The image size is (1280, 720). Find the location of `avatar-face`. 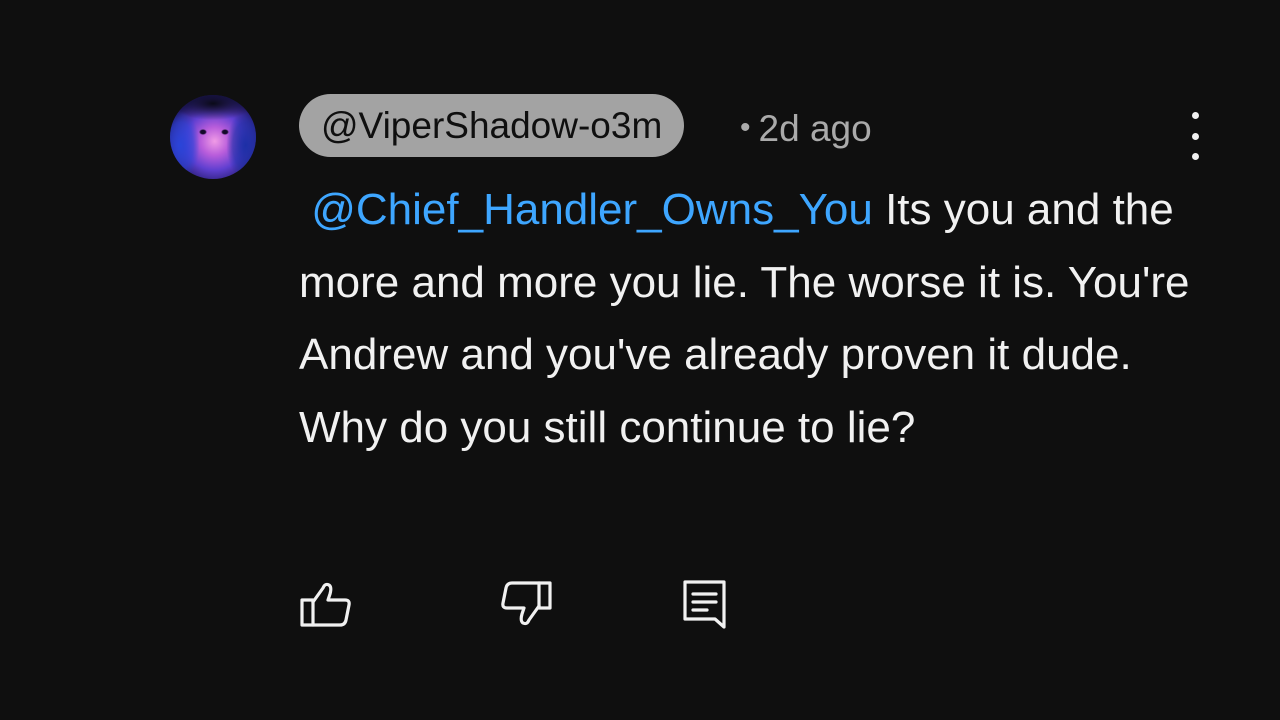

avatar-face is located at coordinates (214, 132).